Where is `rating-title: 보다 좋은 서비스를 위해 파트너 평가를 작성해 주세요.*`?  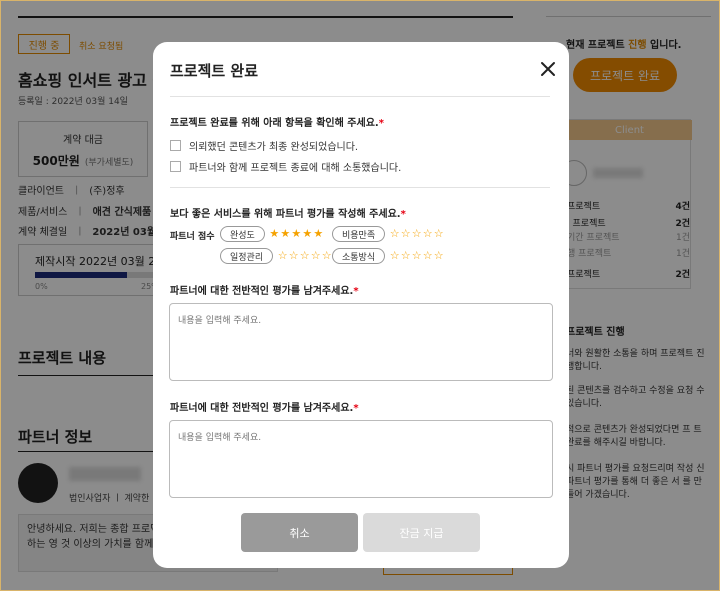
rating-title: 보다 좋은 서비스를 위해 파트너 평가를 작성해 주세요.* is located at coordinates (288, 214).